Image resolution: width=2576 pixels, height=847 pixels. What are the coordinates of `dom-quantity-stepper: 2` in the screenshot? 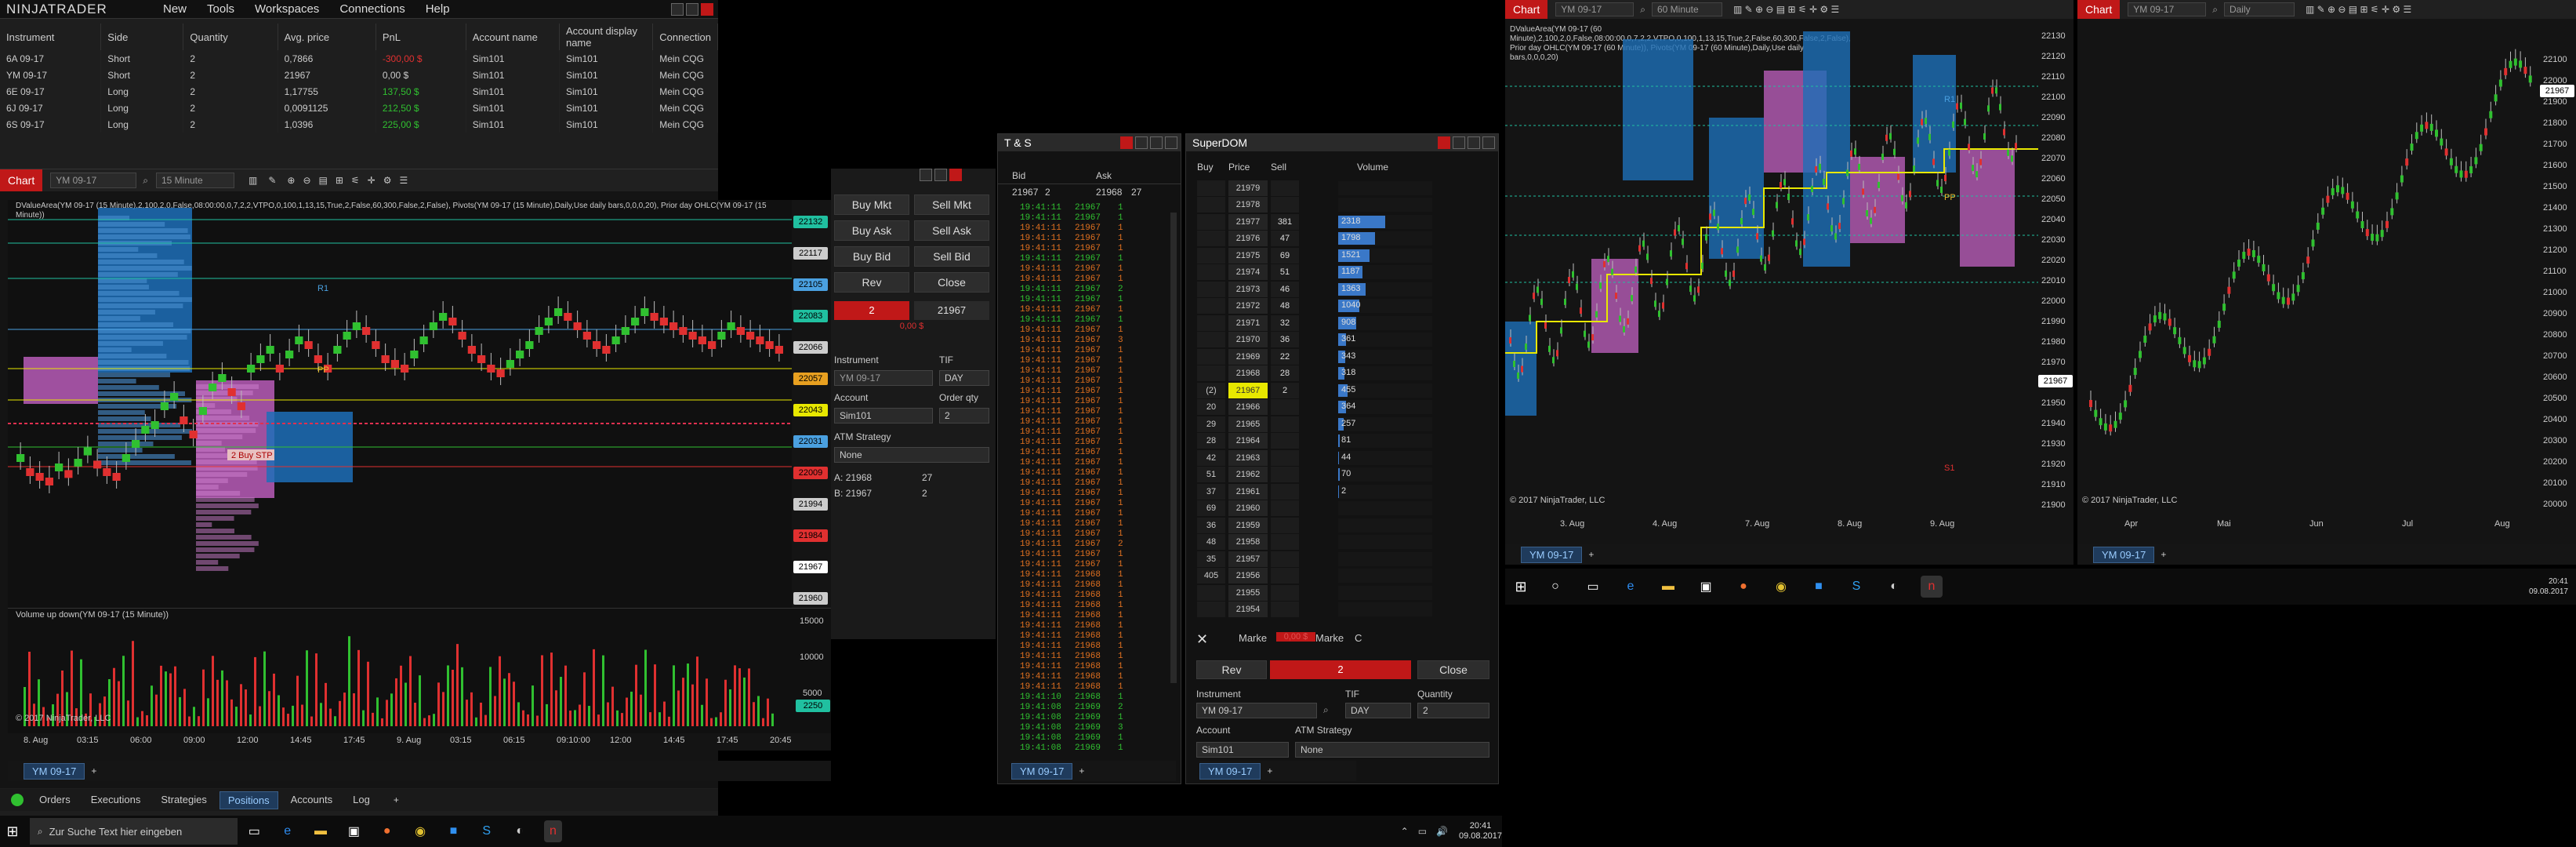 It's located at (1453, 710).